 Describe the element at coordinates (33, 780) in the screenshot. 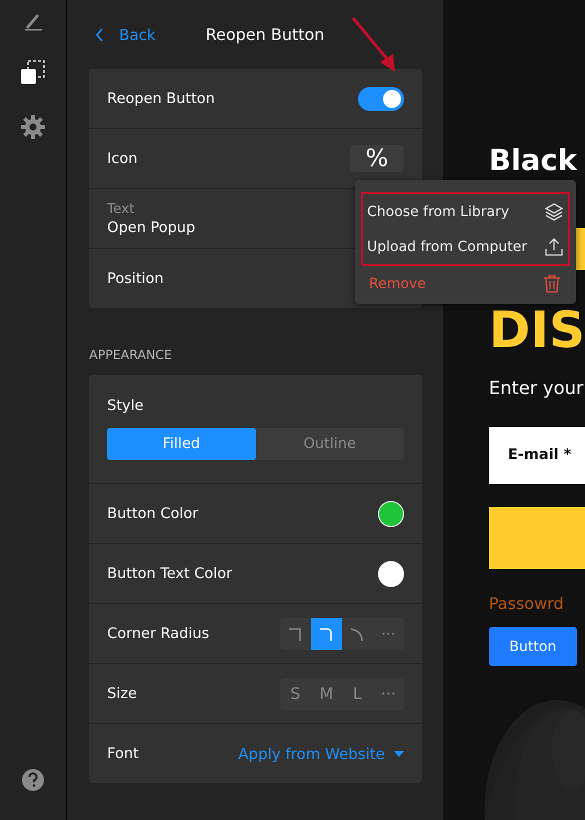

I see `help-icon` at that location.